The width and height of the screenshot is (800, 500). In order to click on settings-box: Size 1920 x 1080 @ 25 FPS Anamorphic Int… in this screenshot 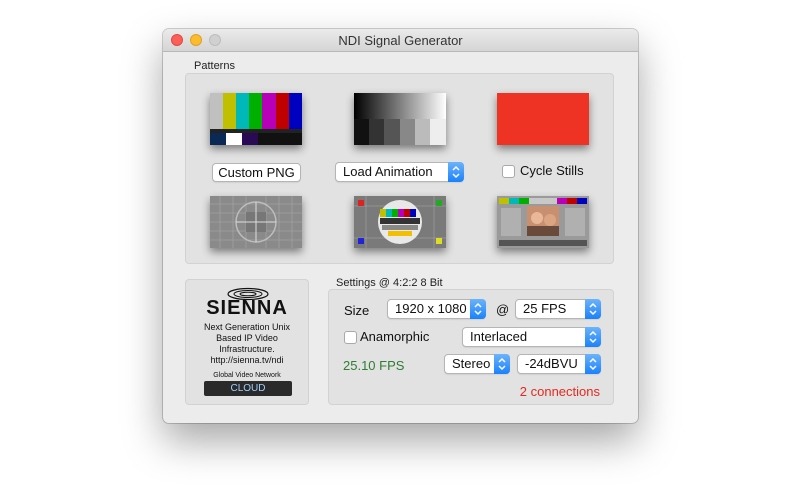, I will do `click(471, 347)`.